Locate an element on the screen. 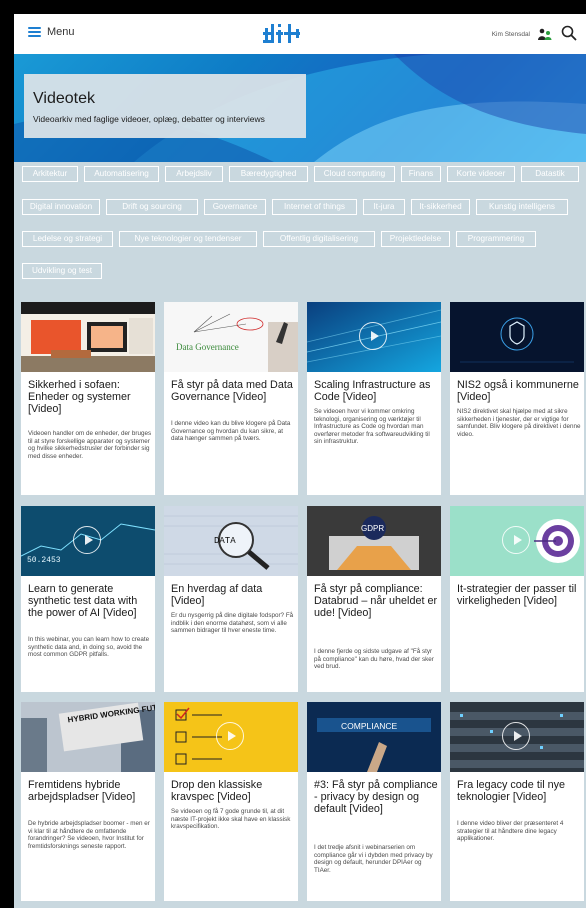 Image resolution: width=586 pixels, height=908 pixels. card-title: En hverdag af data [Video] is located at coordinates (217, 595).